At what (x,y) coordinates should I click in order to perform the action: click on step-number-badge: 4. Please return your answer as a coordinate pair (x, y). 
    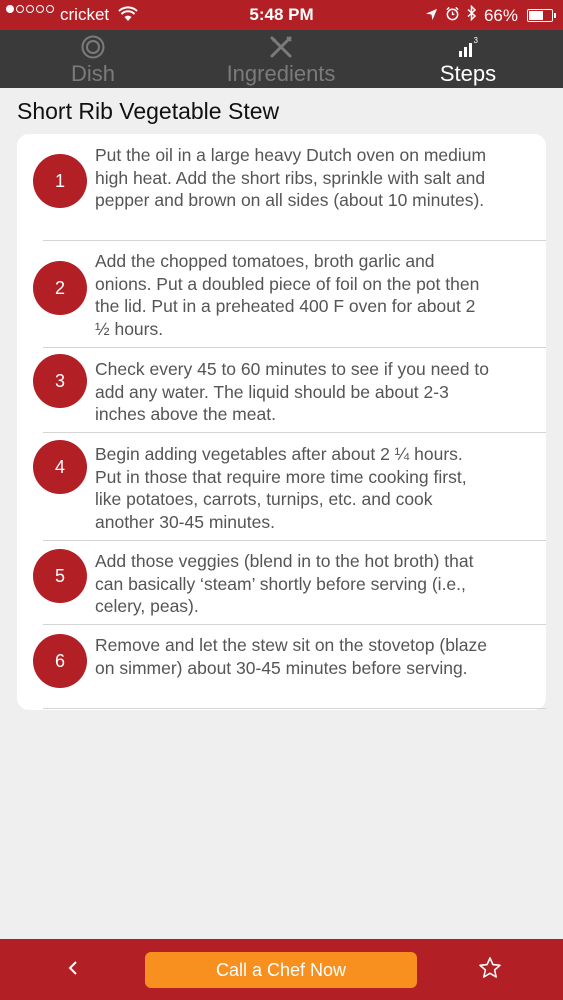
    Looking at the image, I should click on (60, 467).